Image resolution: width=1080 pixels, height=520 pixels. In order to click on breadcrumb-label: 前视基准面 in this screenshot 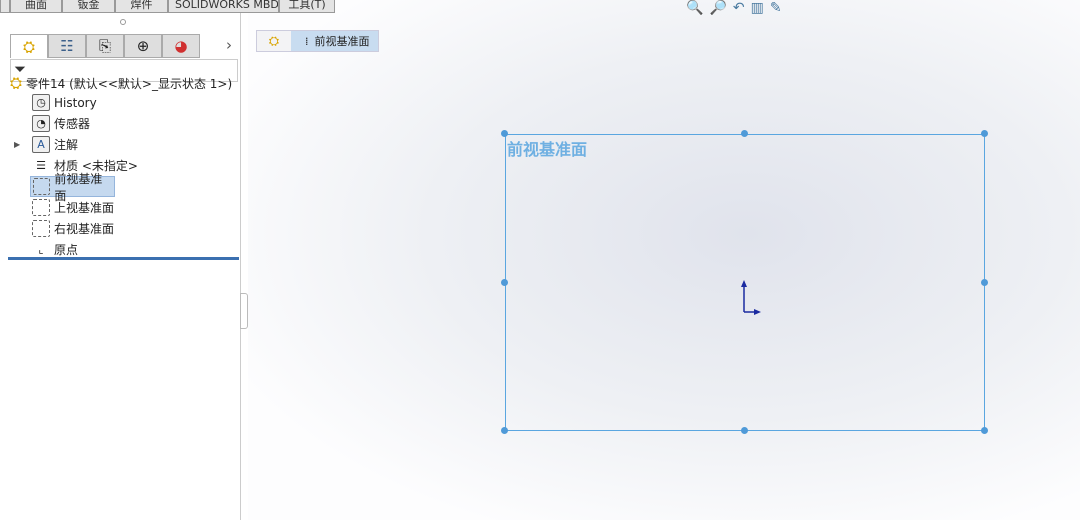, I will do `click(342, 41)`.